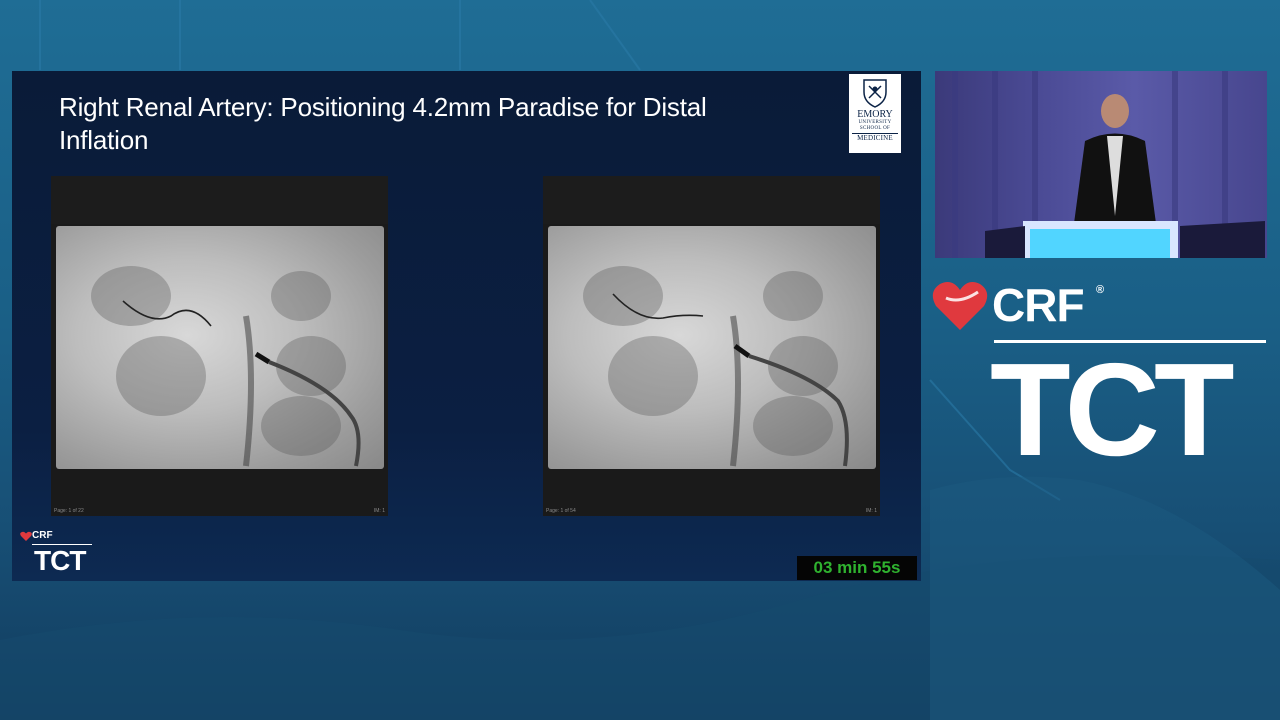  What do you see at coordinates (69, 511) in the screenshot?
I see `image-footer-page: Page: 1 of 22` at bounding box center [69, 511].